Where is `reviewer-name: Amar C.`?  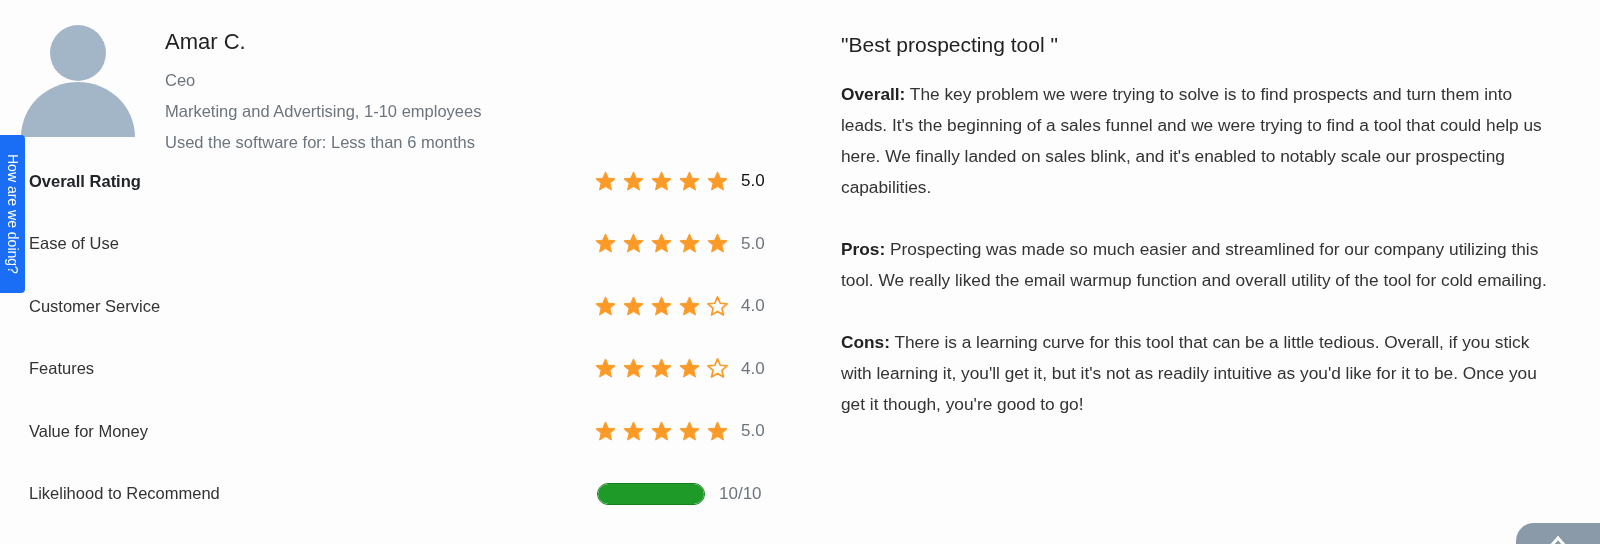 reviewer-name: Amar C. is located at coordinates (206, 42).